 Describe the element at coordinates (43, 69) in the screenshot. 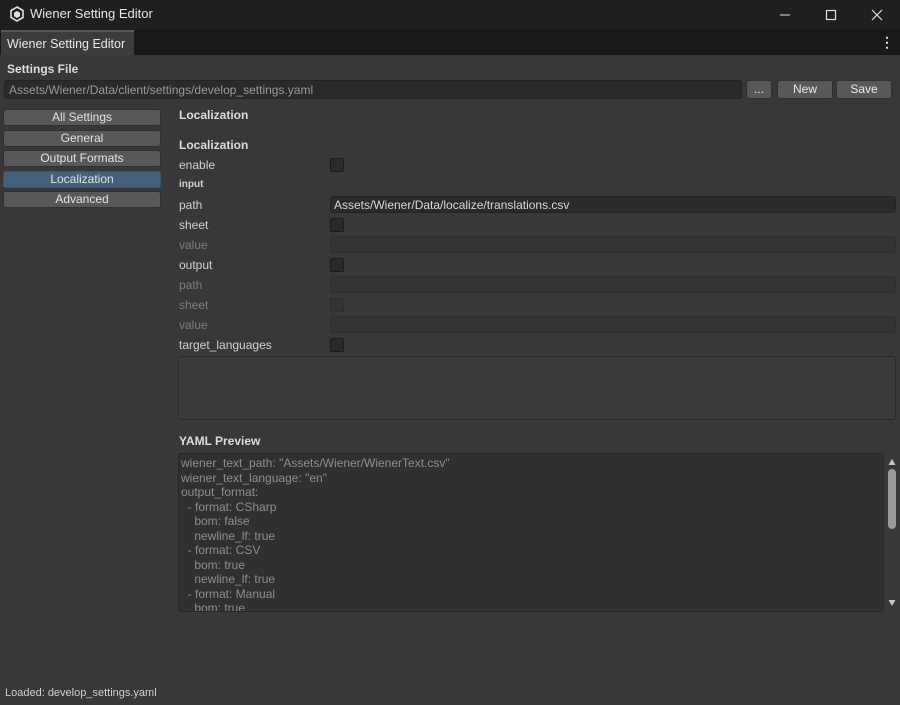

I see `settings-file-label: Settings File` at that location.